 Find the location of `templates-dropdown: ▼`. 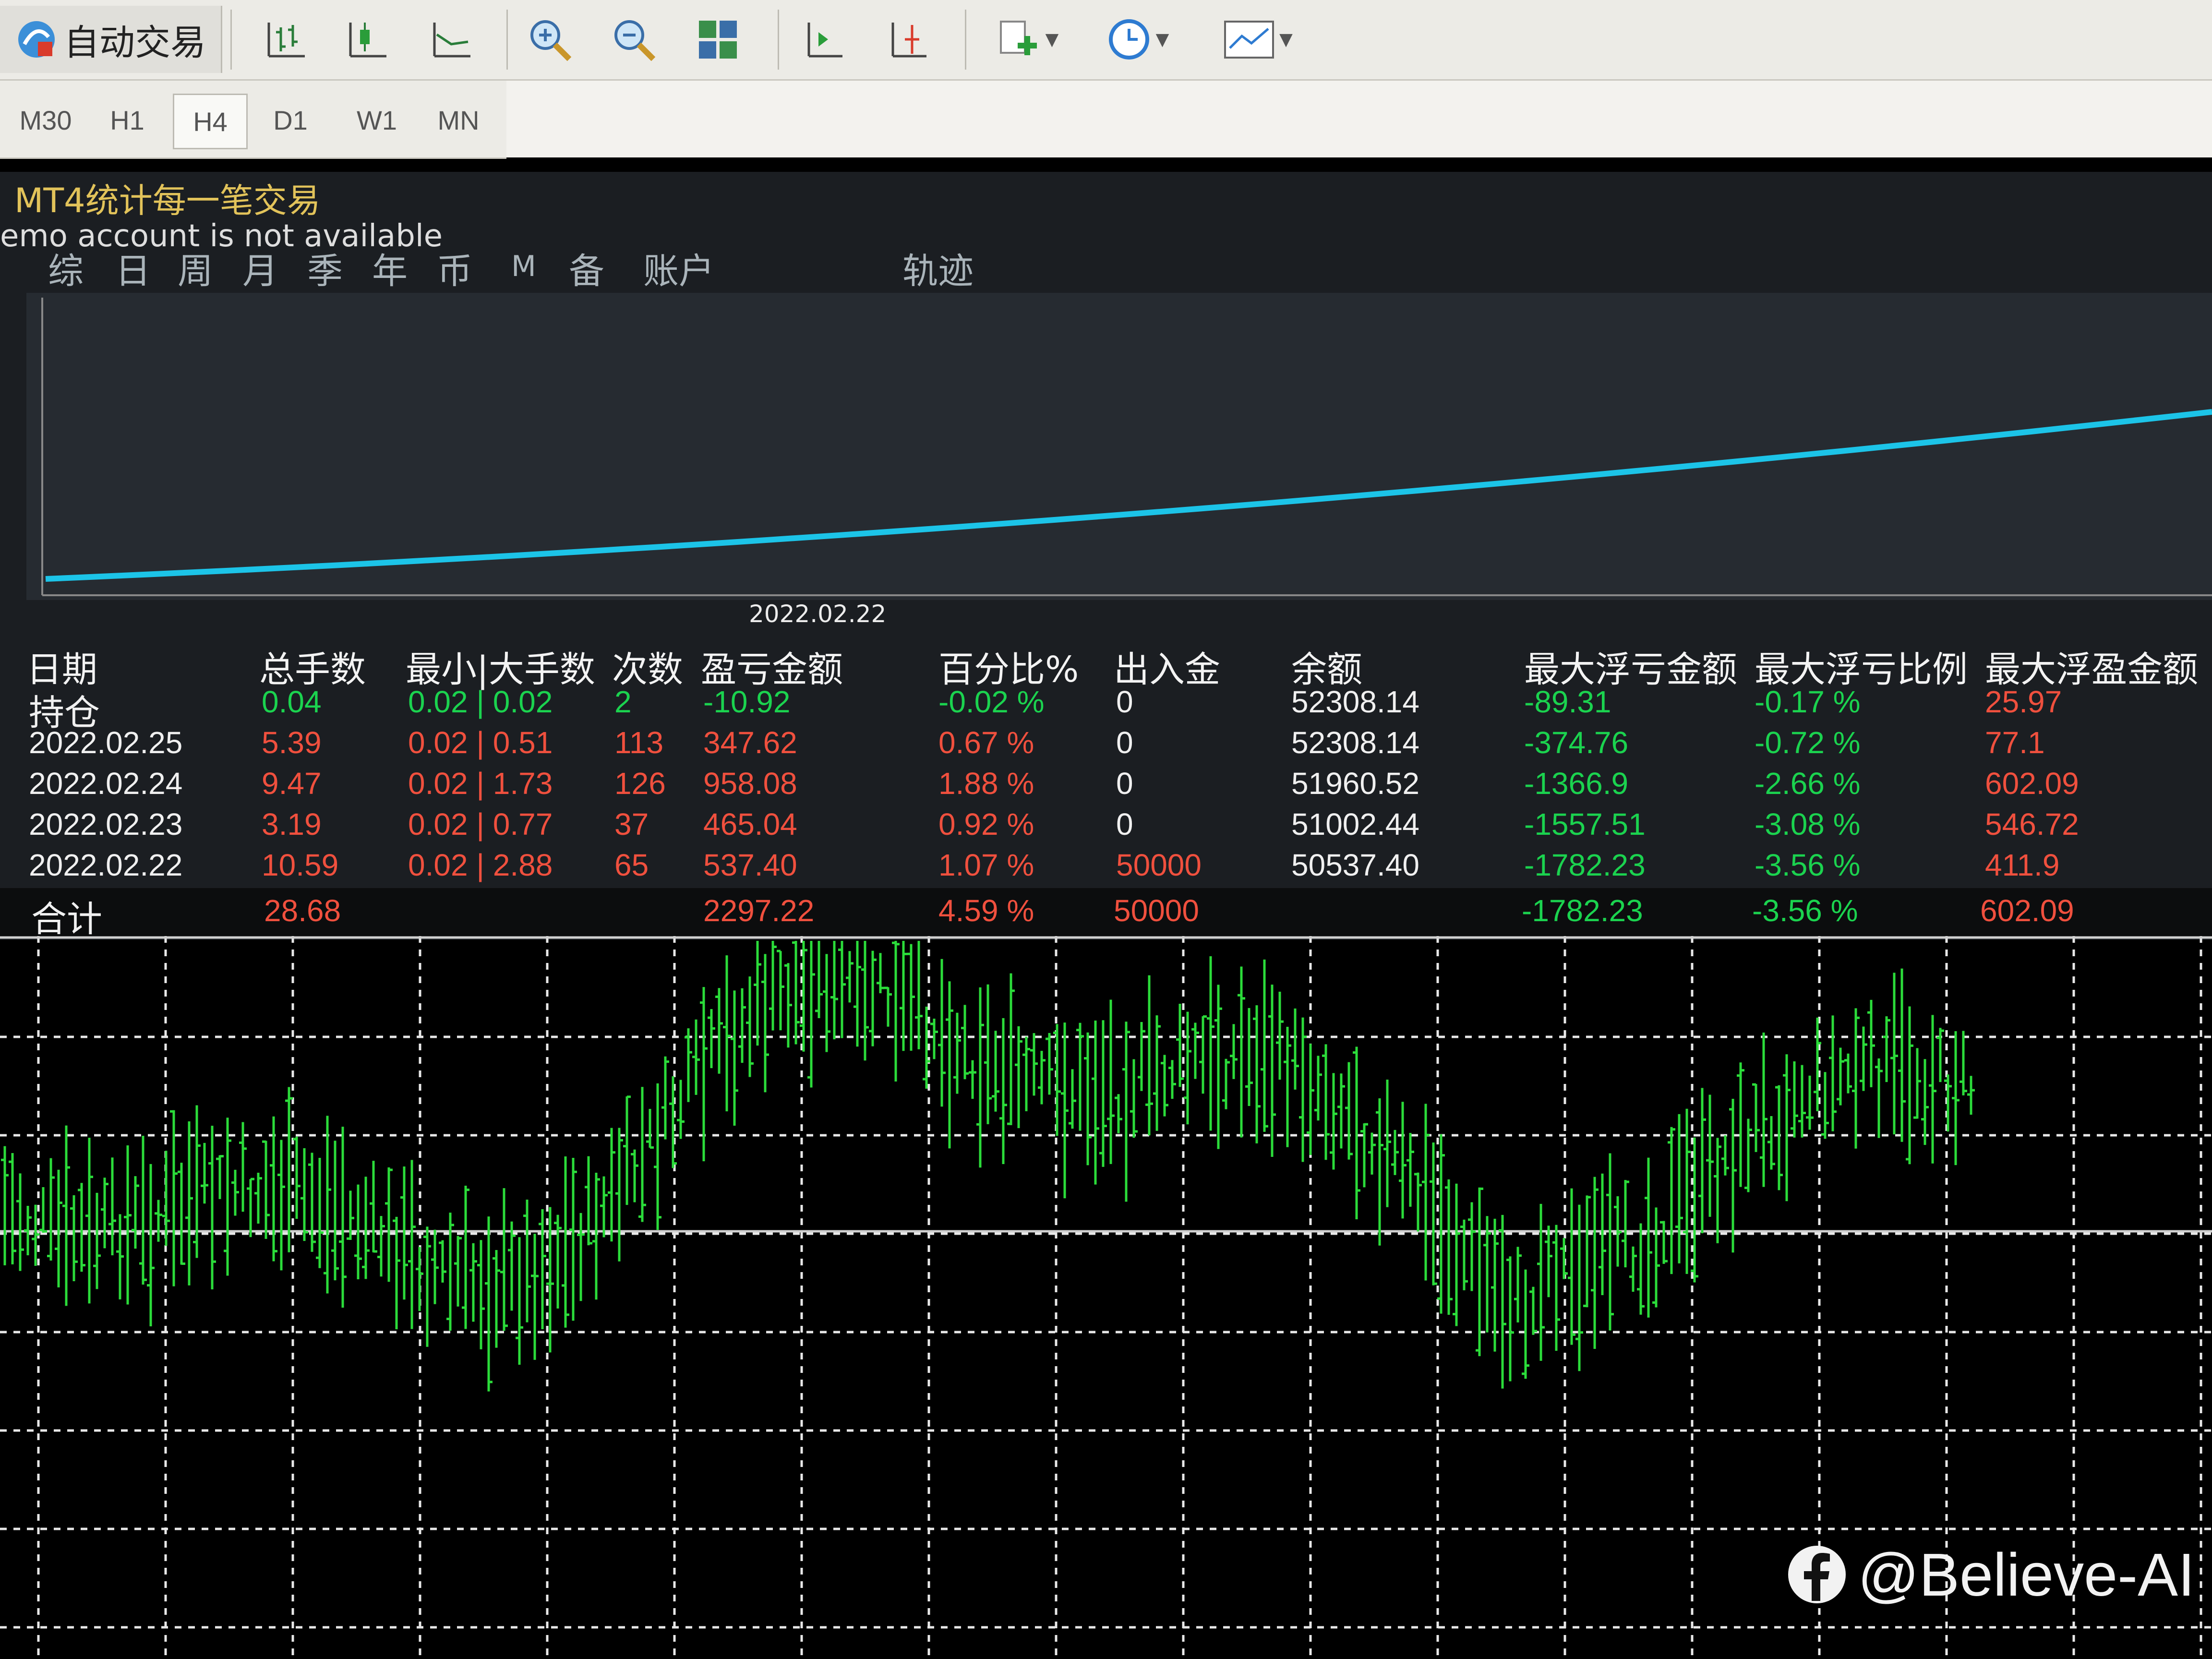

templates-dropdown: ▼ is located at coordinates (1257, 39).